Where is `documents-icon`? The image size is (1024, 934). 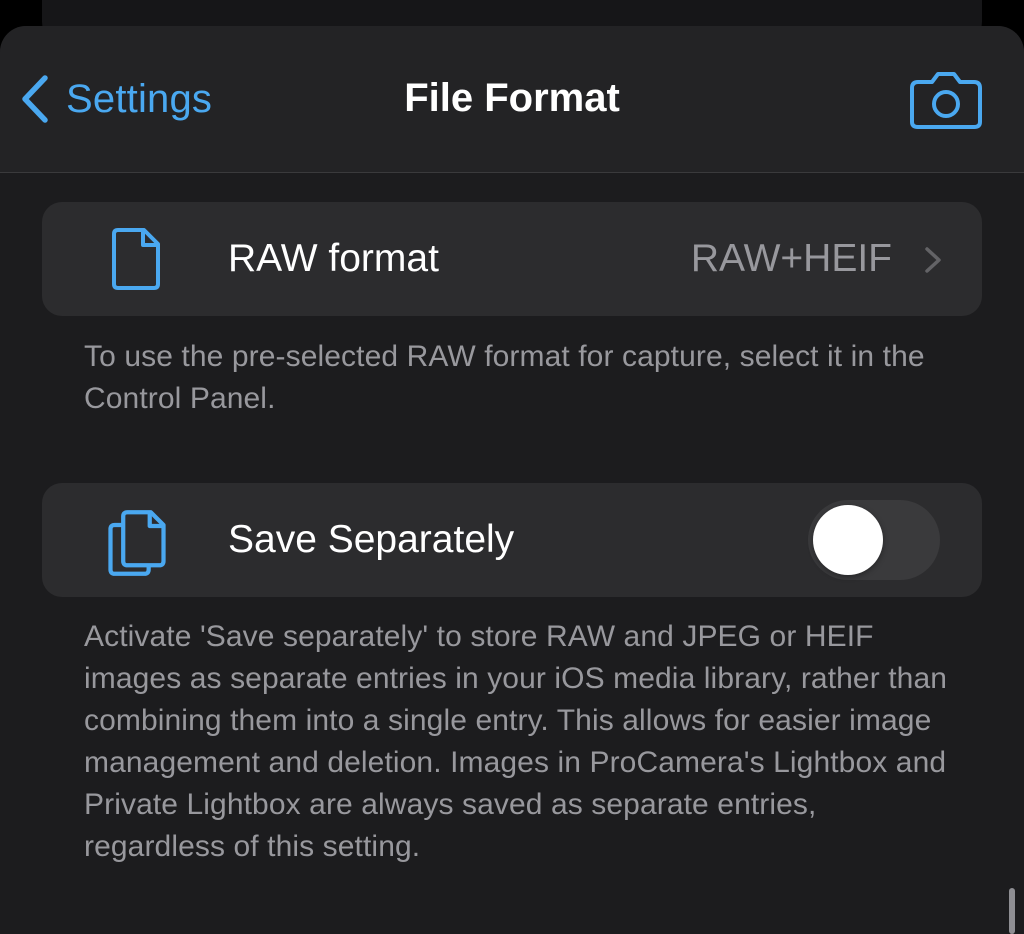
documents-icon is located at coordinates (137, 543).